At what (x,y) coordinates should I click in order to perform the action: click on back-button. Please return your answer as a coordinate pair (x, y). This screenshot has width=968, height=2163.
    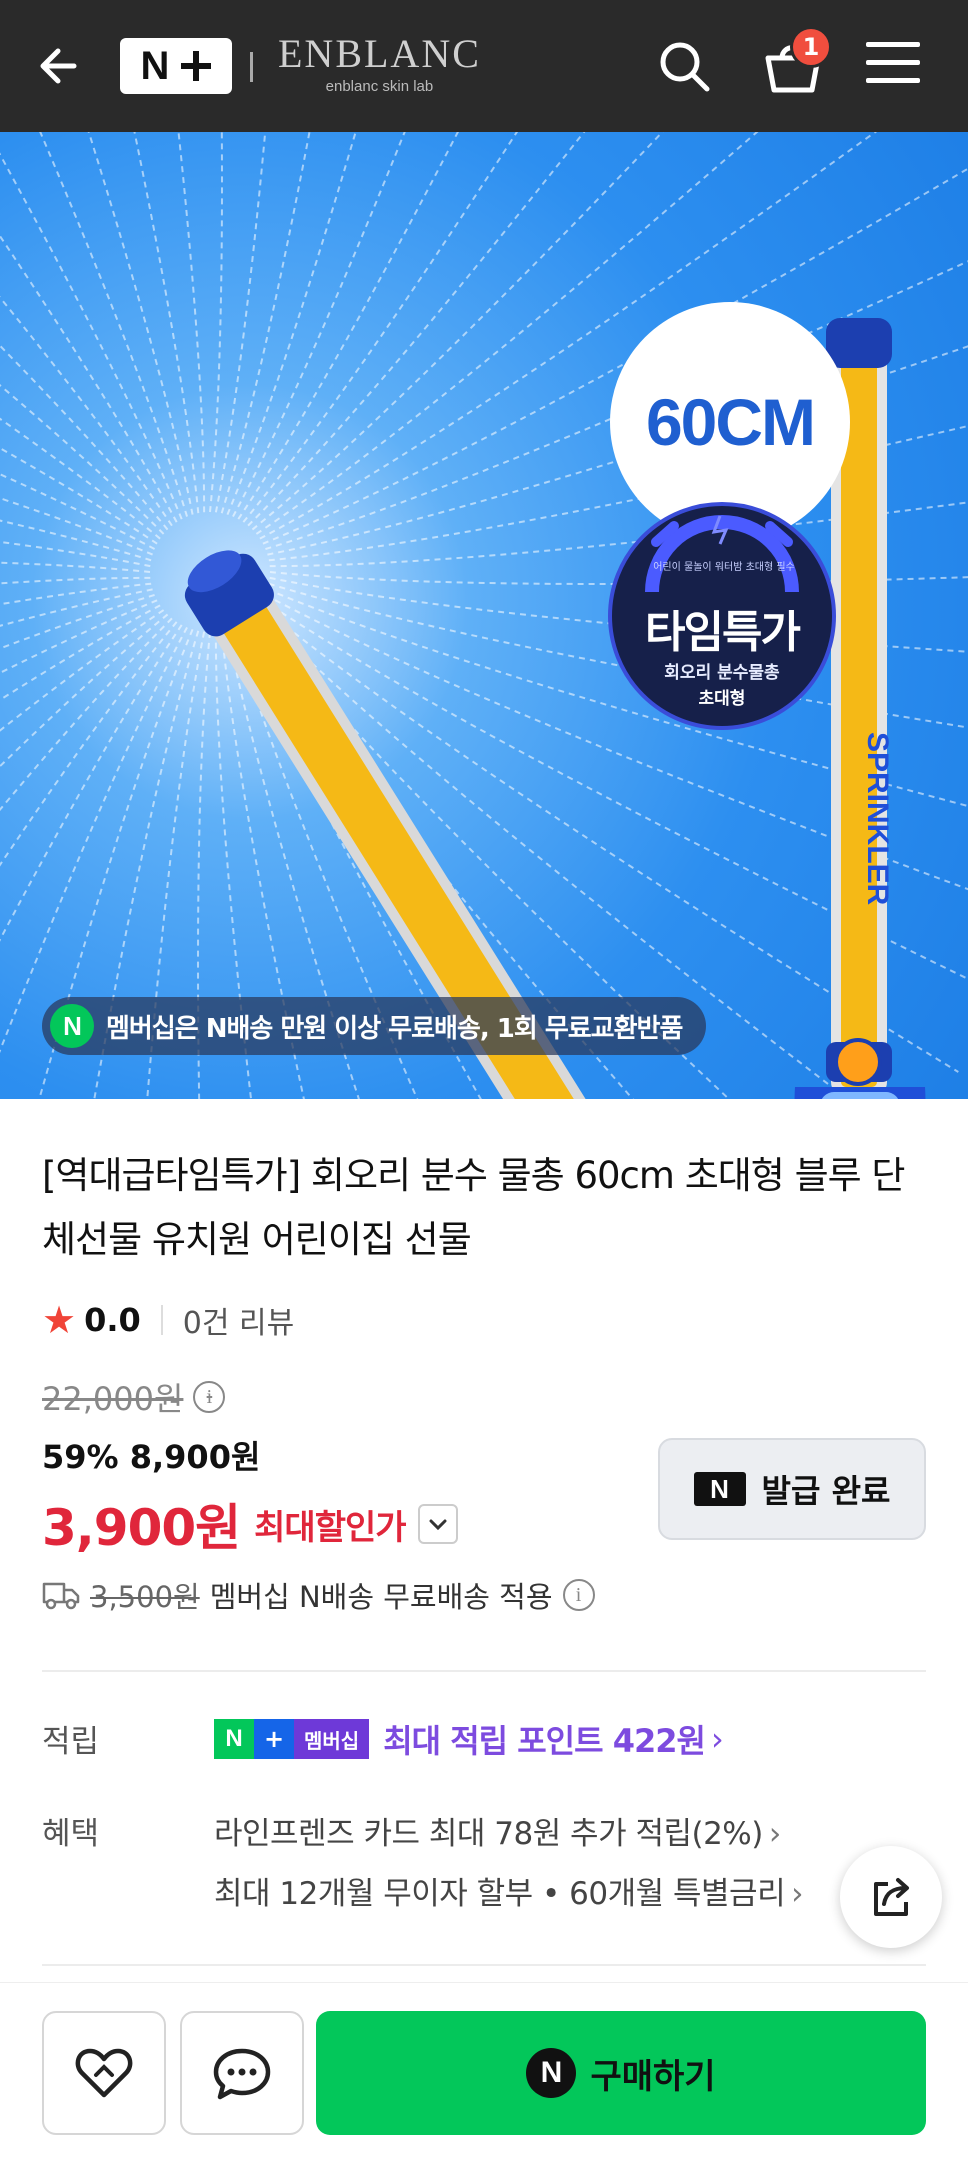
    Looking at the image, I should click on (60, 66).